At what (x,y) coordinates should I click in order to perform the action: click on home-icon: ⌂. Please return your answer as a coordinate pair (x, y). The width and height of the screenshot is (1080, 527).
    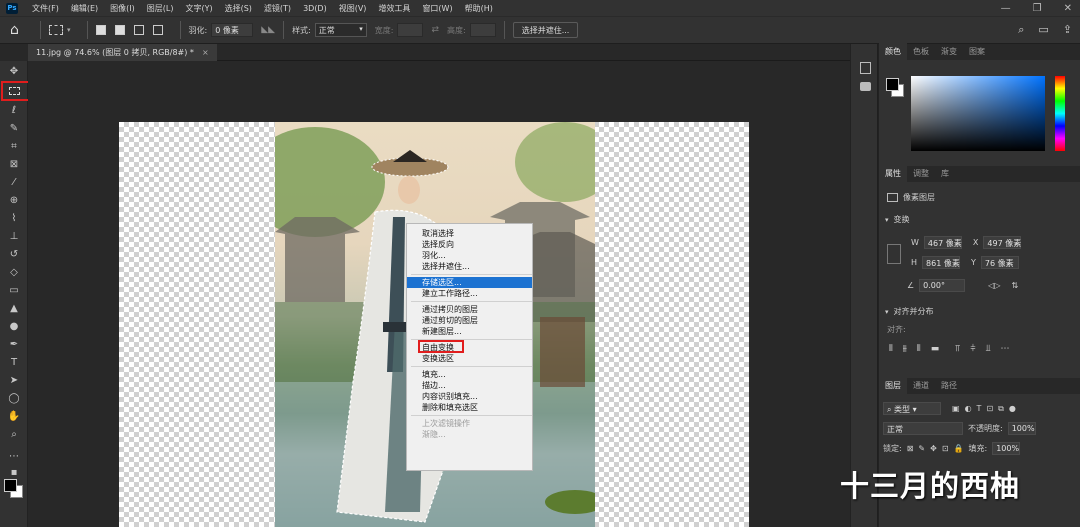
    Looking at the image, I should click on (21, 30).